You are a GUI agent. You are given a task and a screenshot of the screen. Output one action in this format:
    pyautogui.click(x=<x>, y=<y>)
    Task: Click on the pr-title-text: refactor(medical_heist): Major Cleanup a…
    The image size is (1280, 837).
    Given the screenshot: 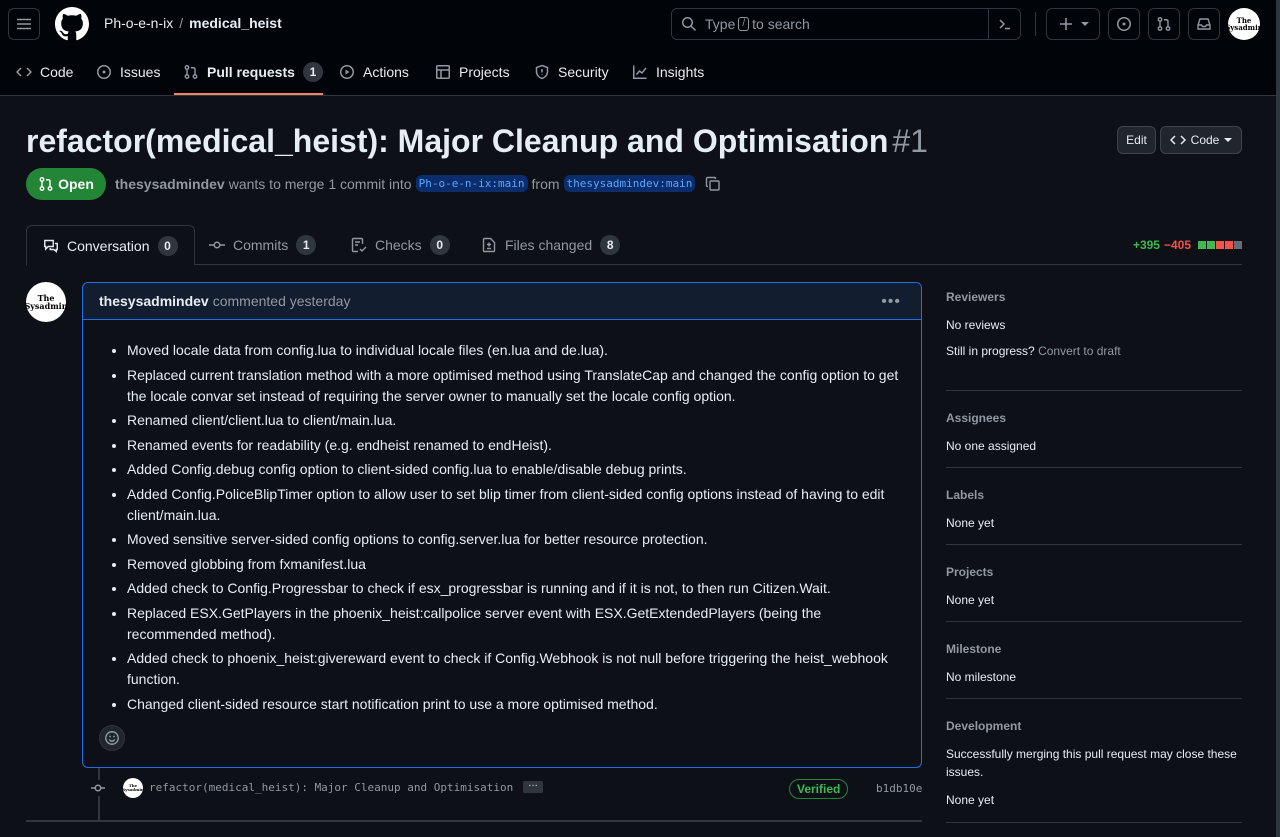 What is the action you would take?
    pyautogui.click(x=457, y=141)
    